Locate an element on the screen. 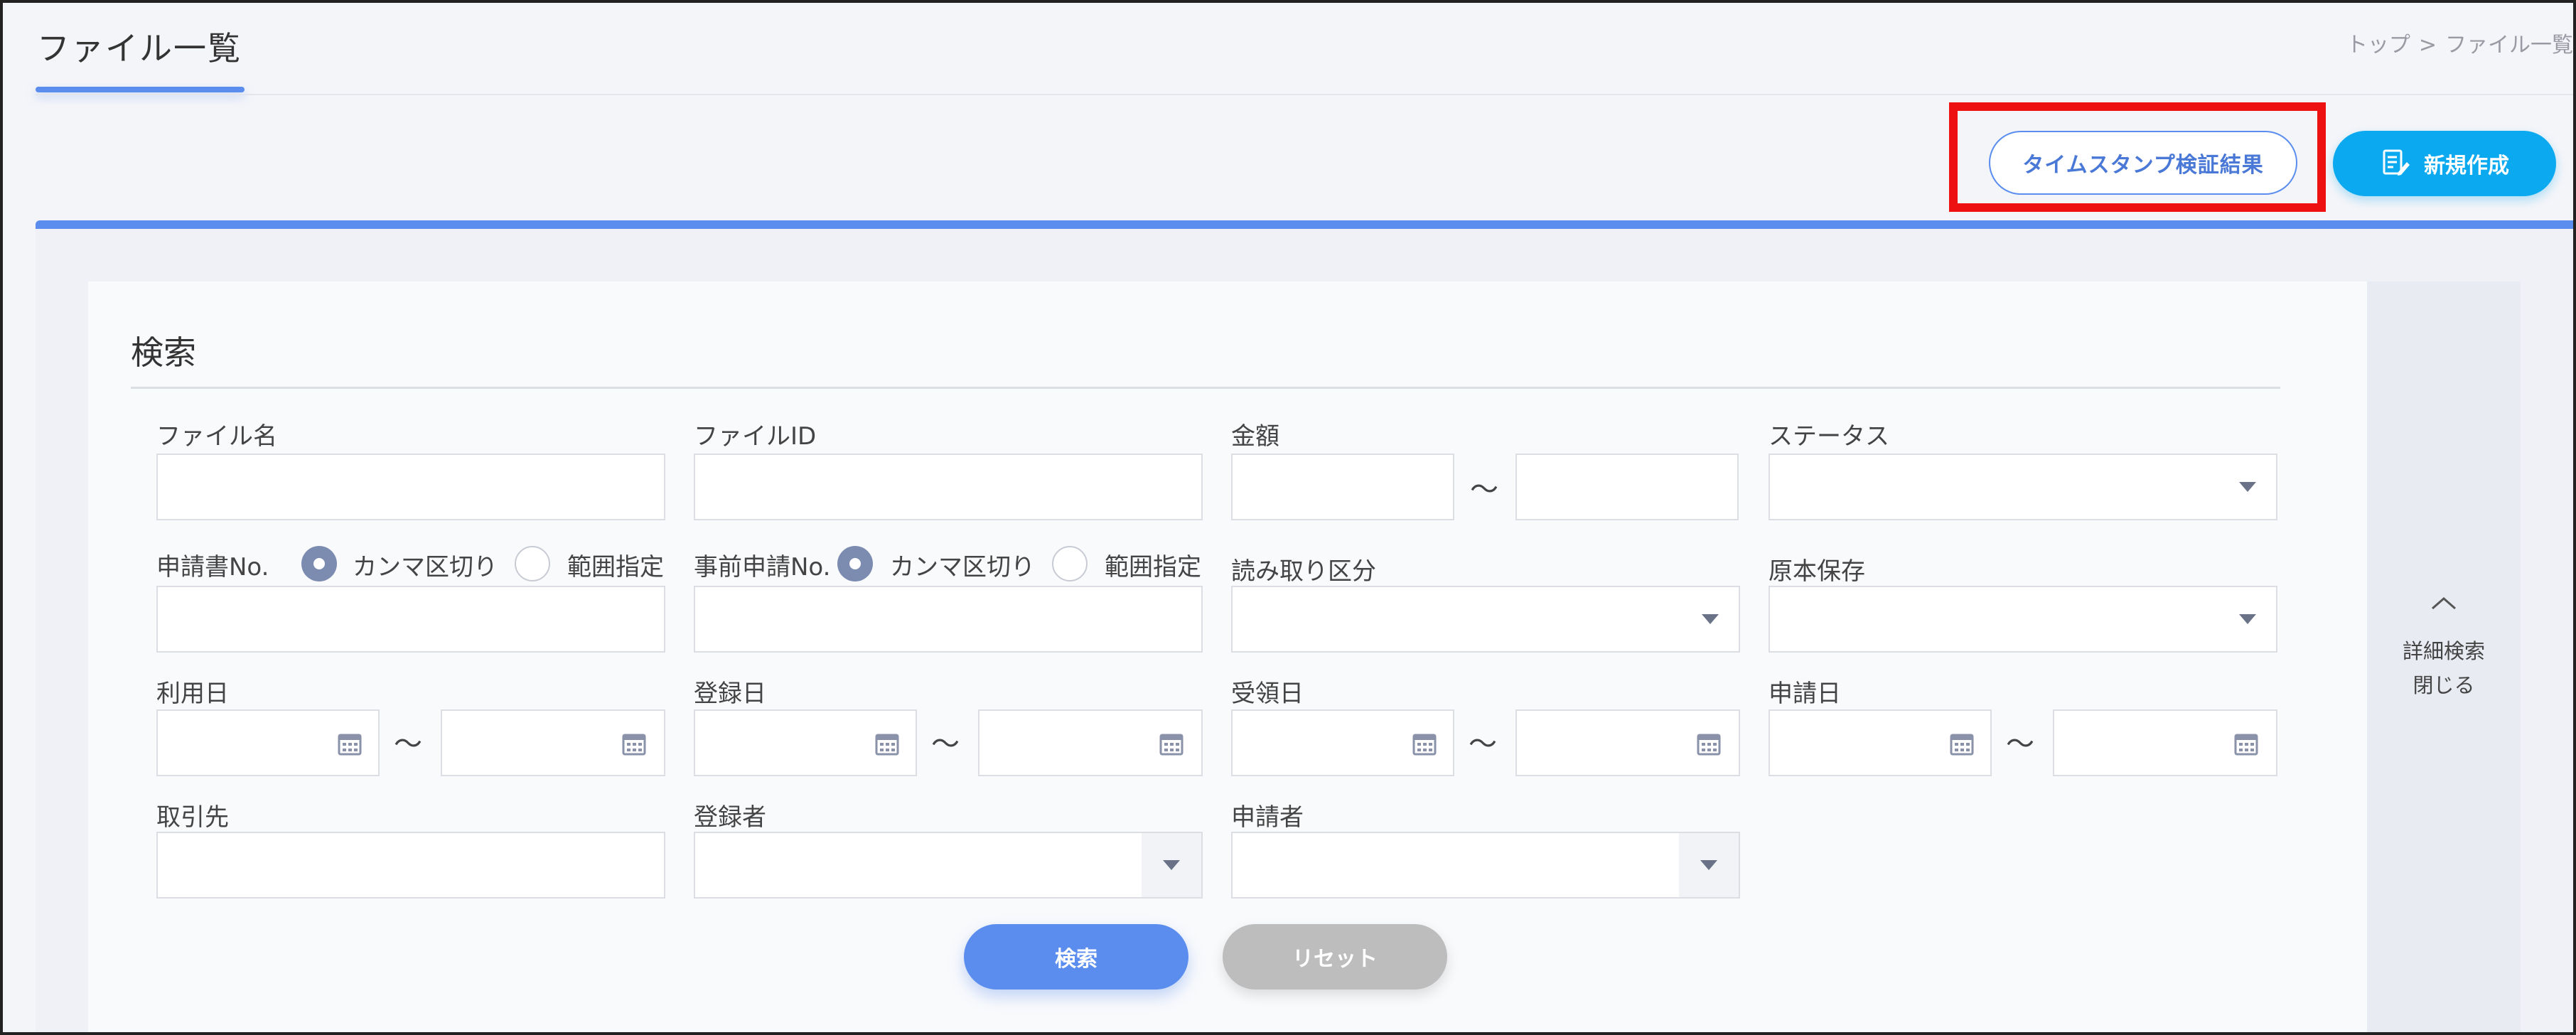  receipt-date-label: 受領日 is located at coordinates (1267, 694).